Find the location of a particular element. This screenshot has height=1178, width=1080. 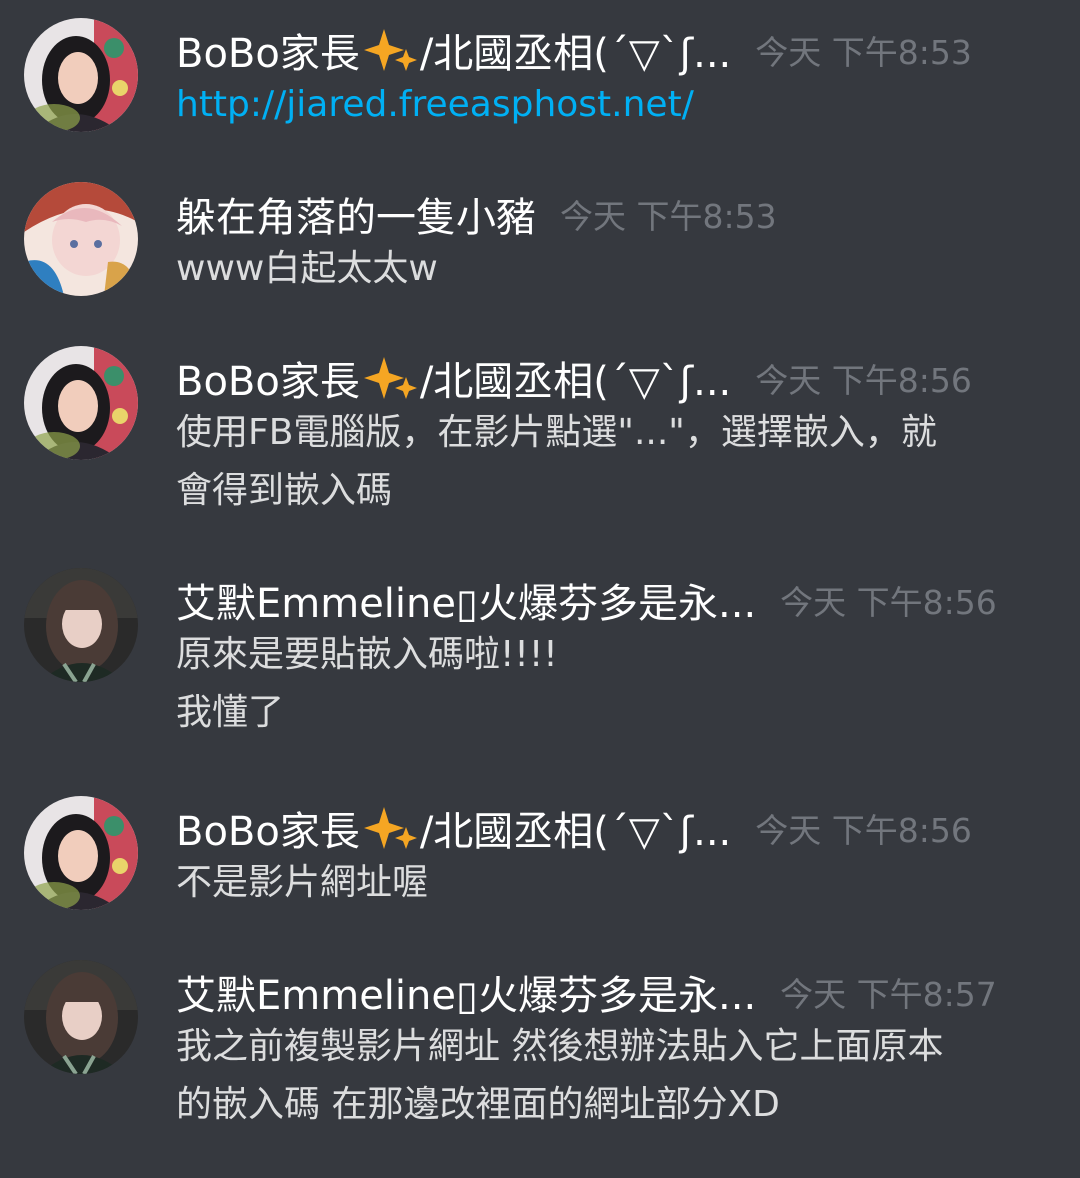

message-text: 的嵌入碼 在那邊改裡面的網址部分XD is located at coordinates (478, 1104).